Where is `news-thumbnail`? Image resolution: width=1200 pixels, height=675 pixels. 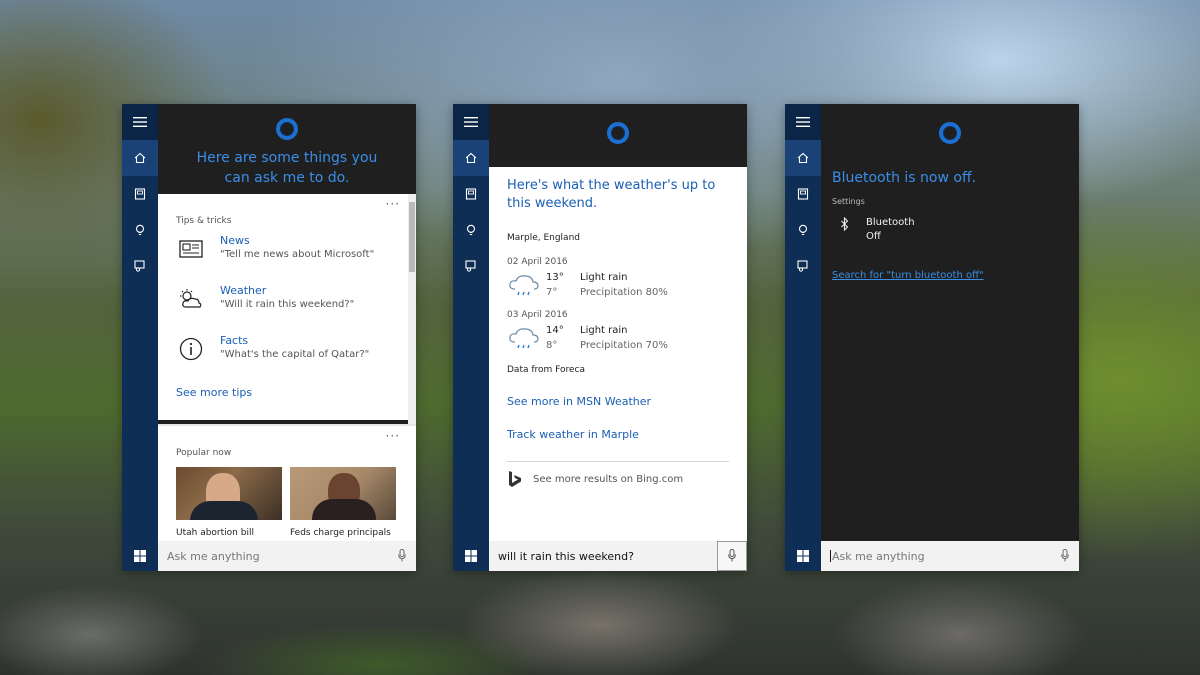
news-thumbnail is located at coordinates (343, 493).